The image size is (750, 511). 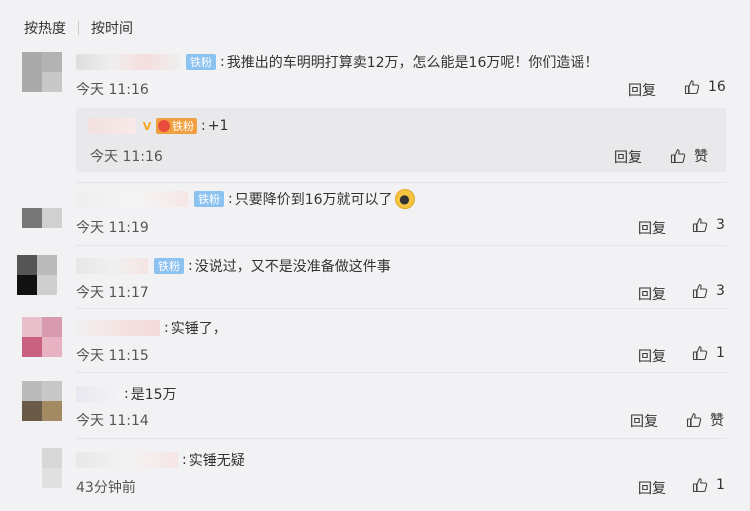 What do you see at coordinates (313, 200) in the screenshot?
I see `comment-text: 只要降价到16万就可以了` at bounding box center [313, 200].